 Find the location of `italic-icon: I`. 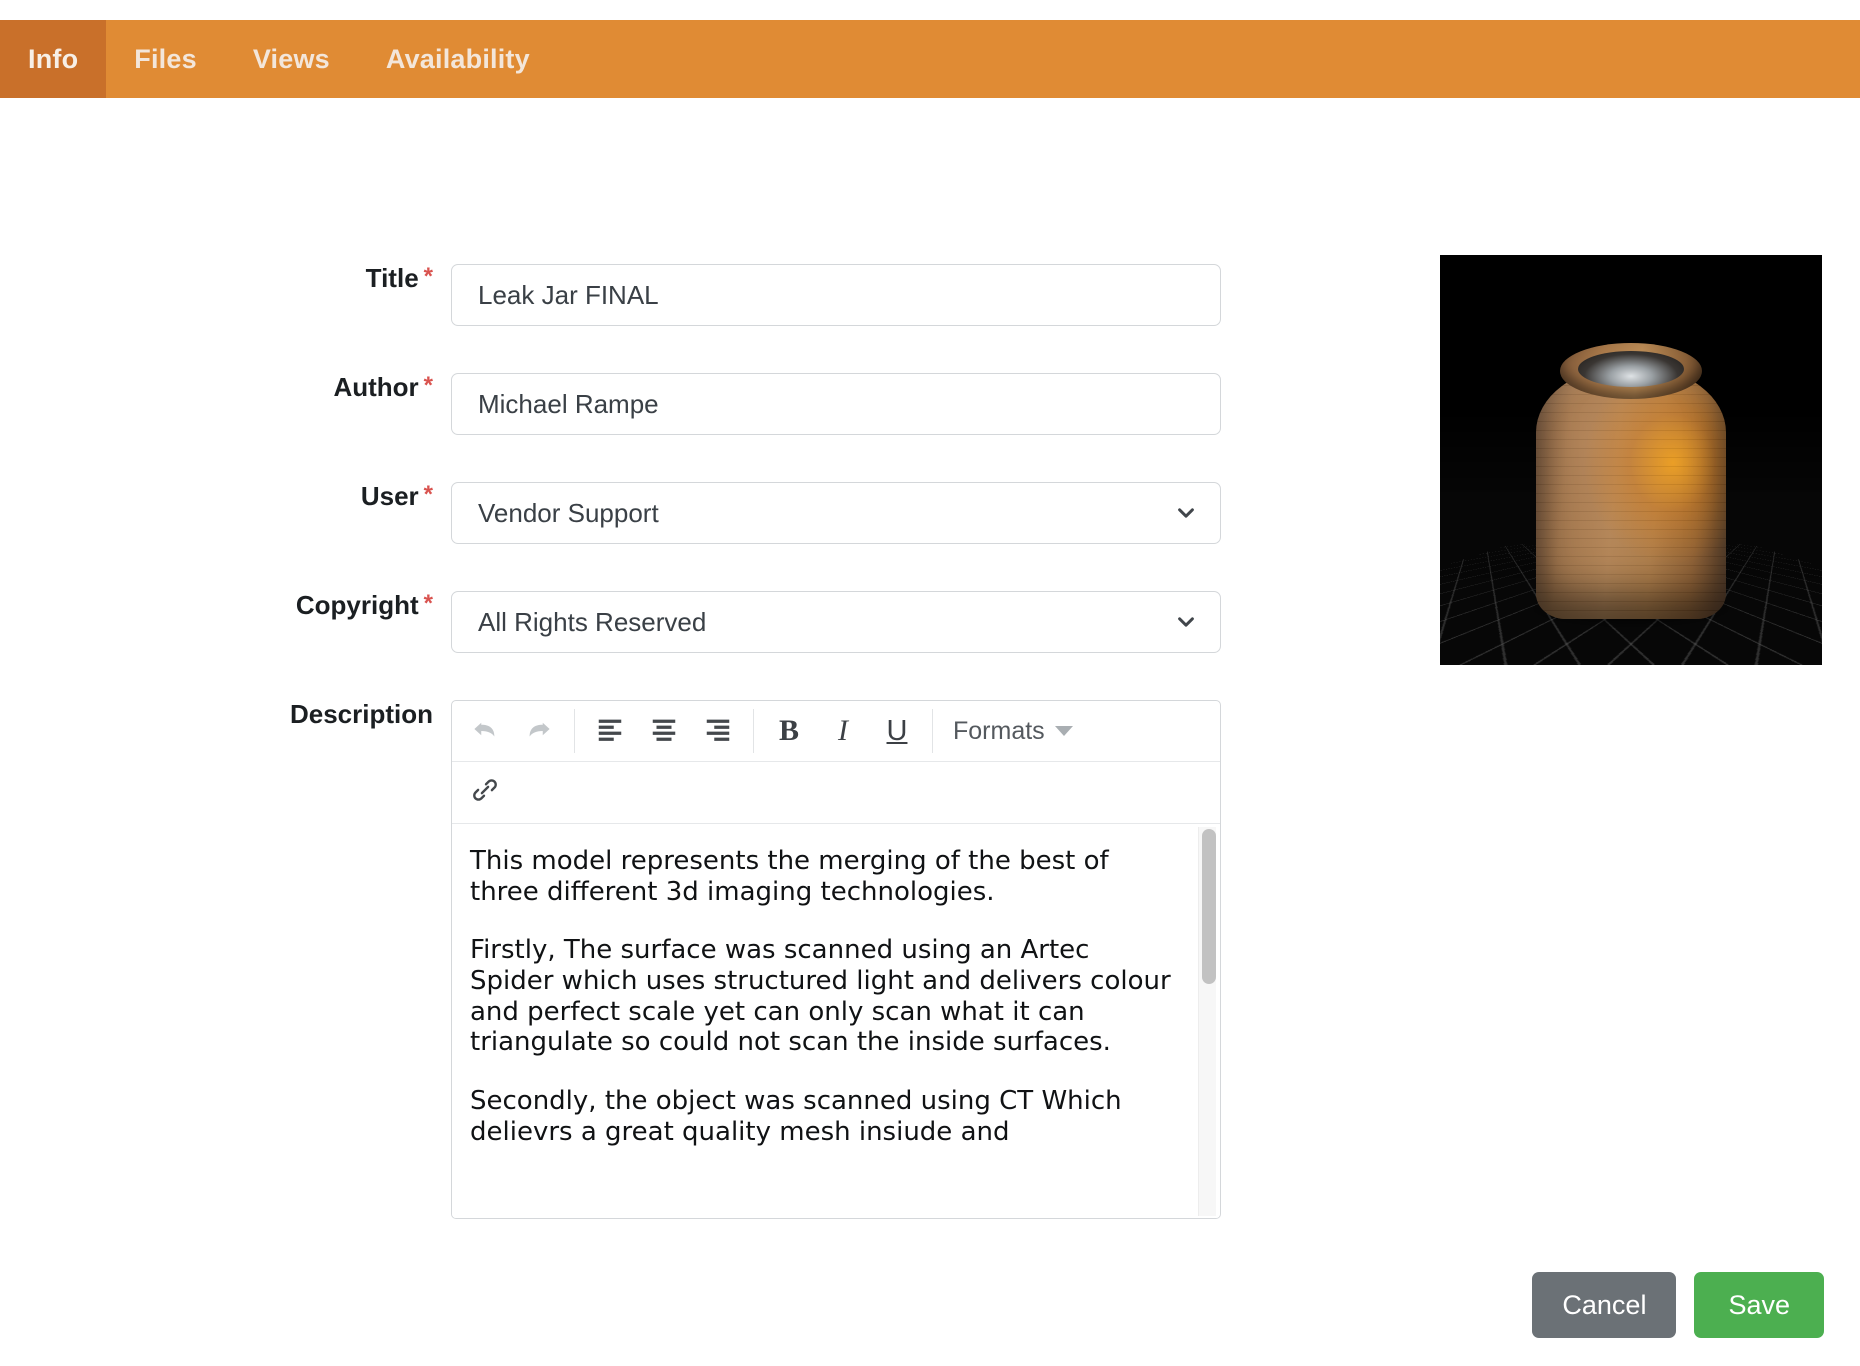

italic-icon: I is located at coordinates (843, 730).